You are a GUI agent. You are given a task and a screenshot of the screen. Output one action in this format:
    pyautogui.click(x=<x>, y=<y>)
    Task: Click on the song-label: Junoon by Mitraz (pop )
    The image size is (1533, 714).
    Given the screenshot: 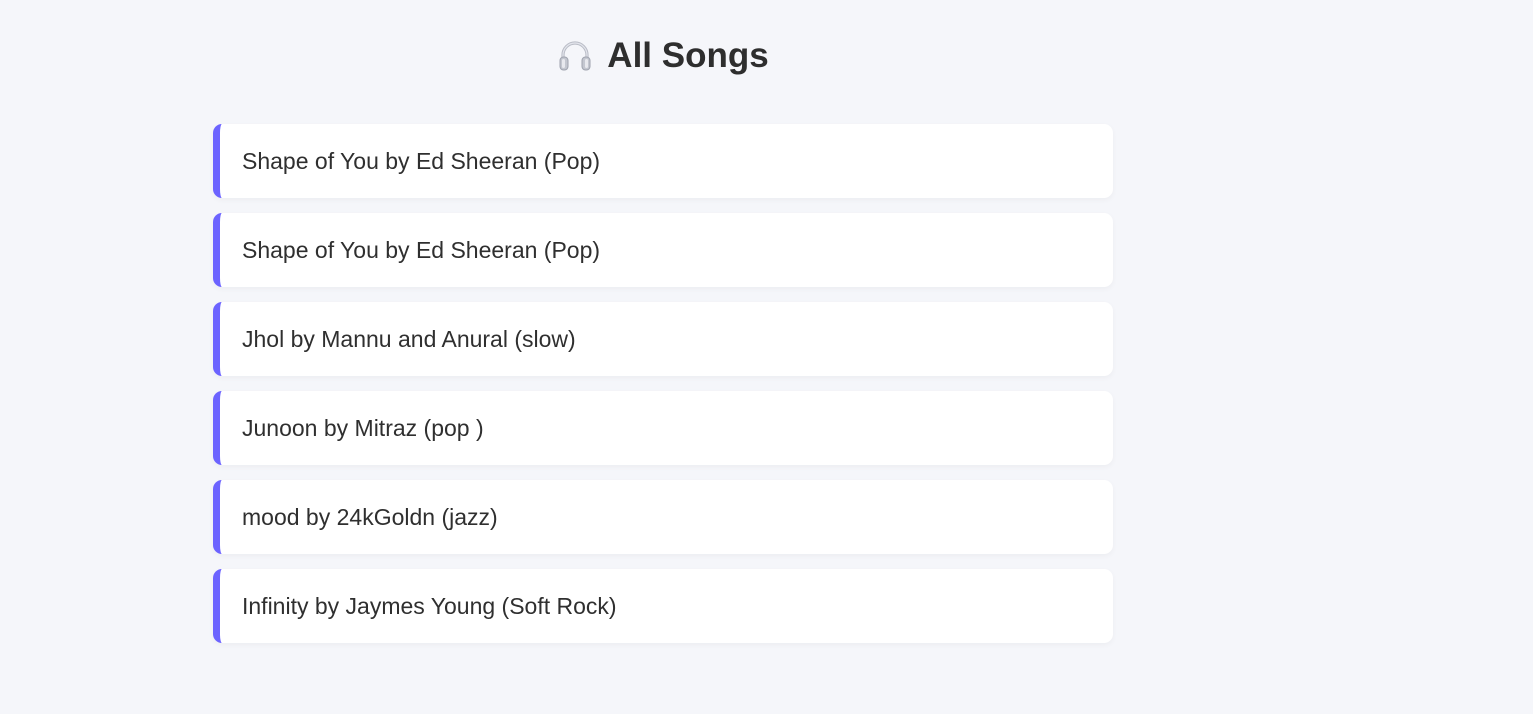 What is the action you would take?
    pyautogui.click(x=363, y=427)
    